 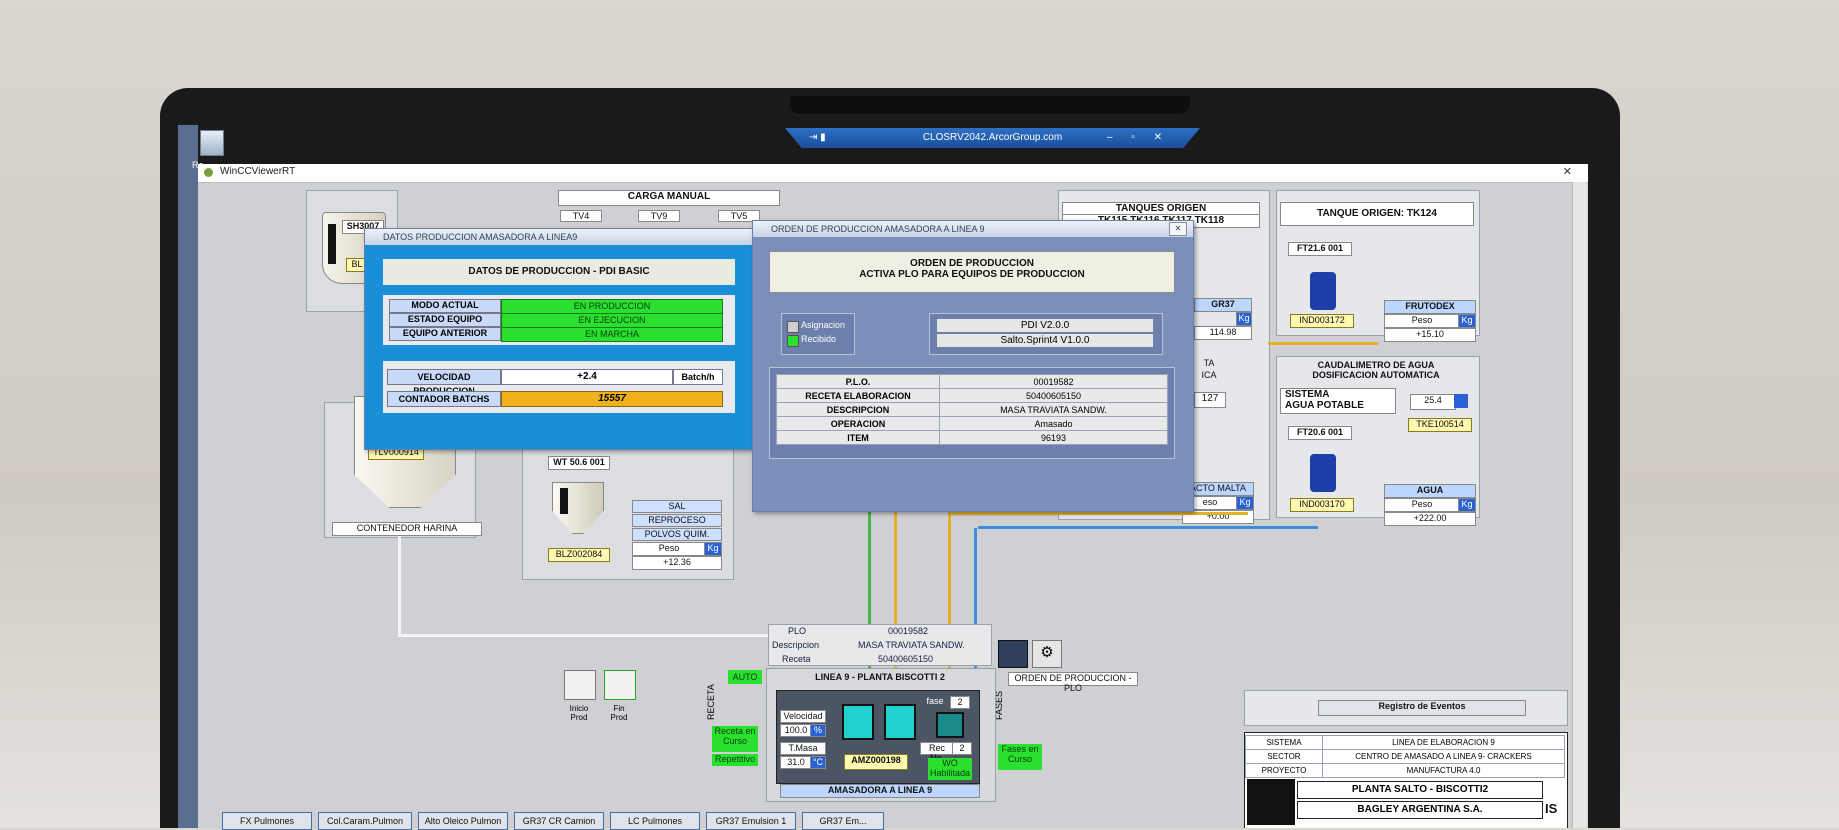 What do you see at coordinates (962, 748) in the screenshot?
I see `rec-no-value: 2` at bounding box center [962, 748].